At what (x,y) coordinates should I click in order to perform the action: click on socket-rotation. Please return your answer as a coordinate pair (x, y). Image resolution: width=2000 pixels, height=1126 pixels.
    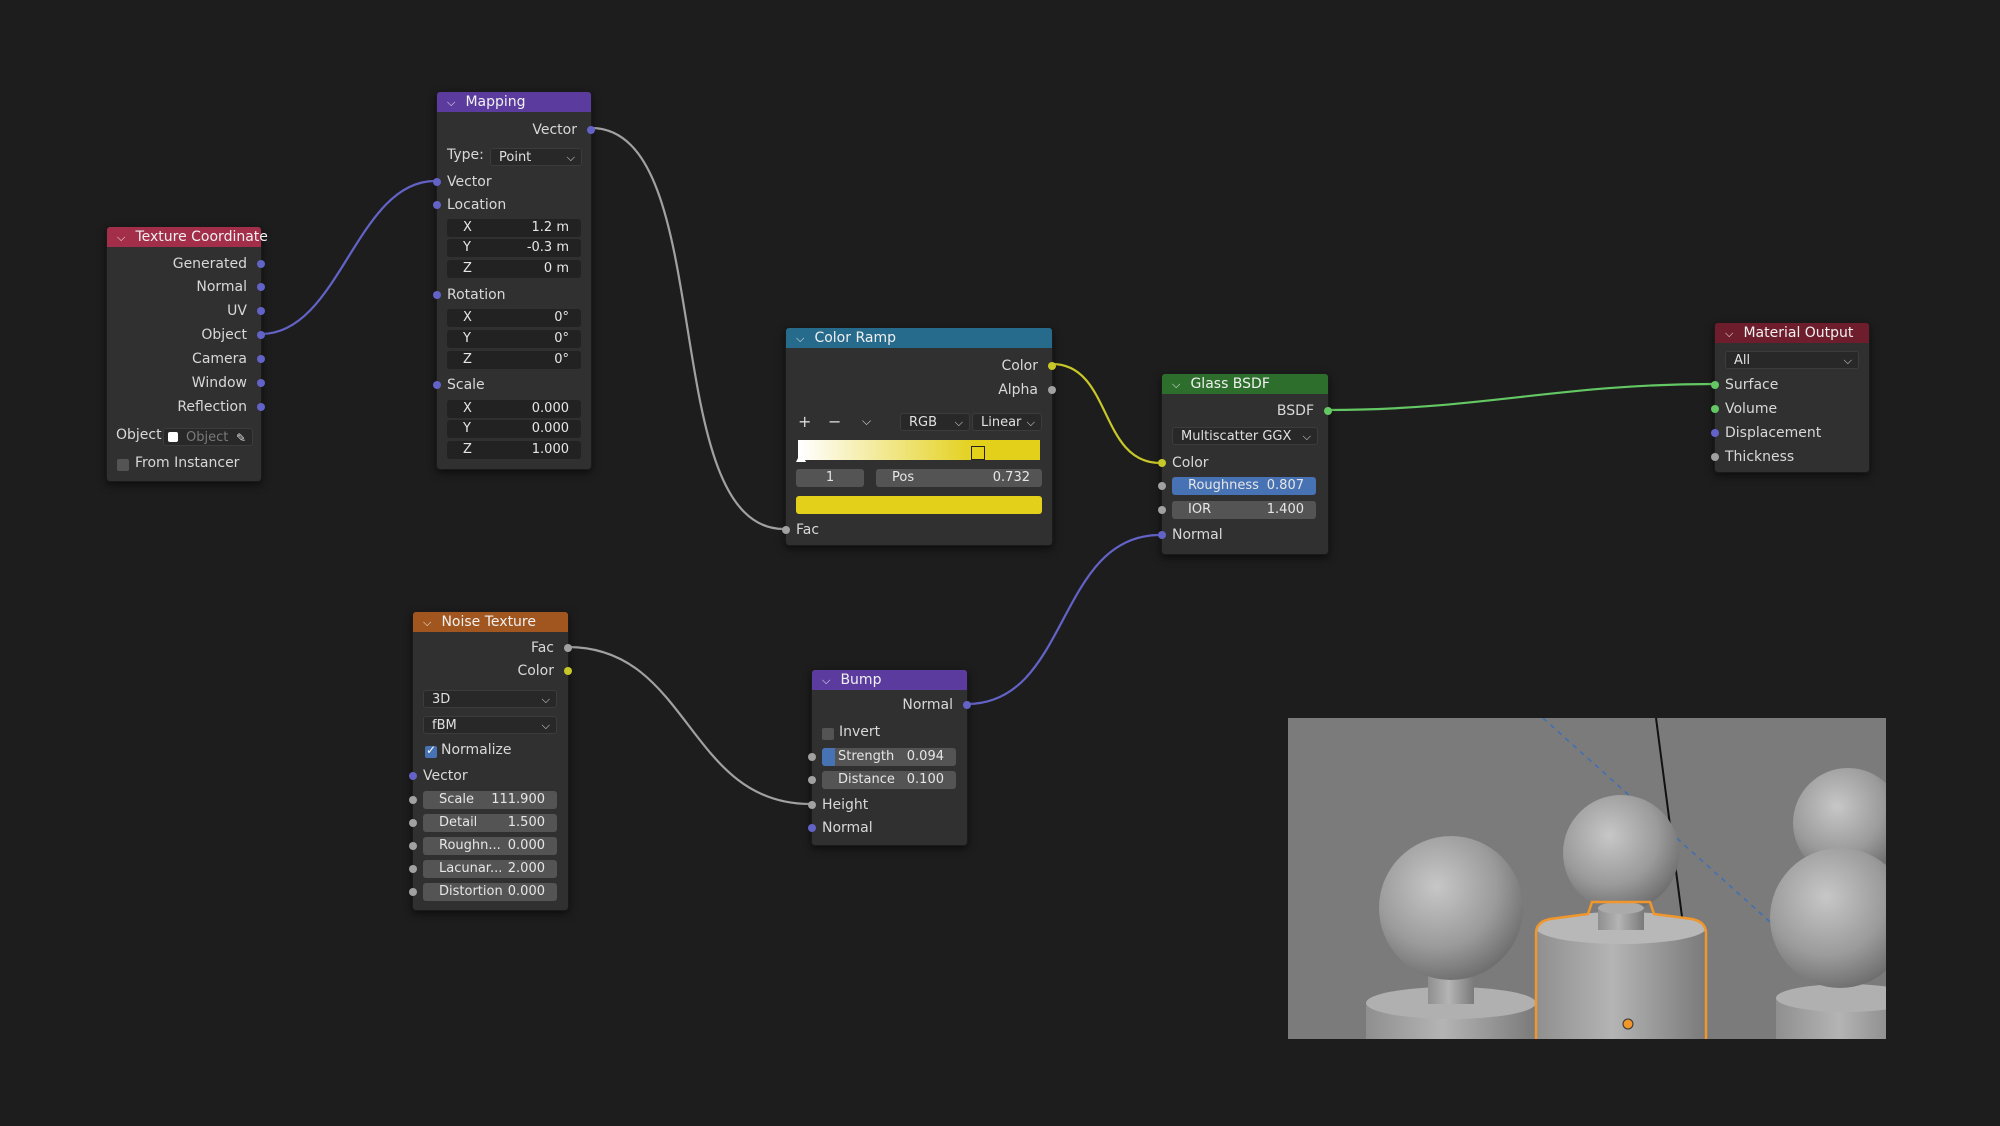
    Looking at the image, I should click on (437, 295).